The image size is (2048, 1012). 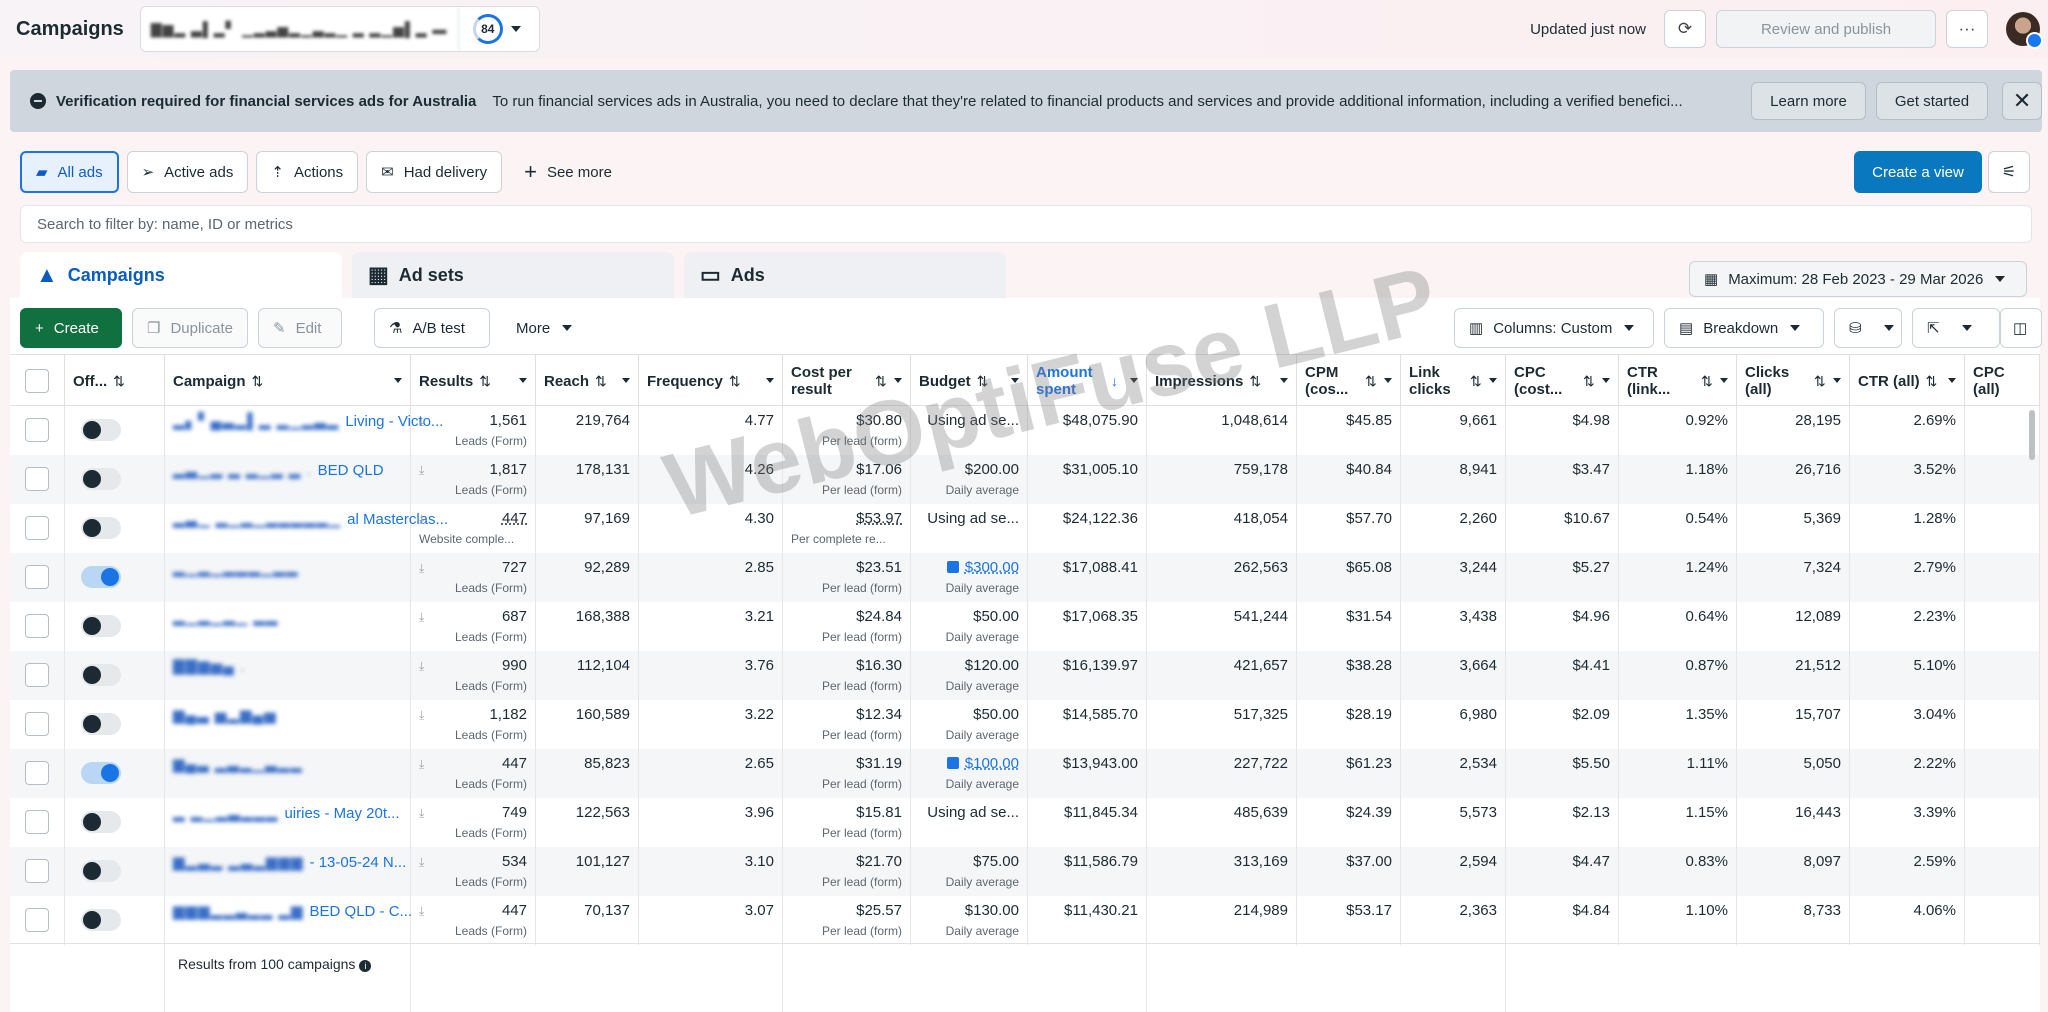 What do you see at coordinates (2002, 381) in the screenshot?
I see `column-header-cpc-all: CPC (all)` at bounding box center [2002, 381].